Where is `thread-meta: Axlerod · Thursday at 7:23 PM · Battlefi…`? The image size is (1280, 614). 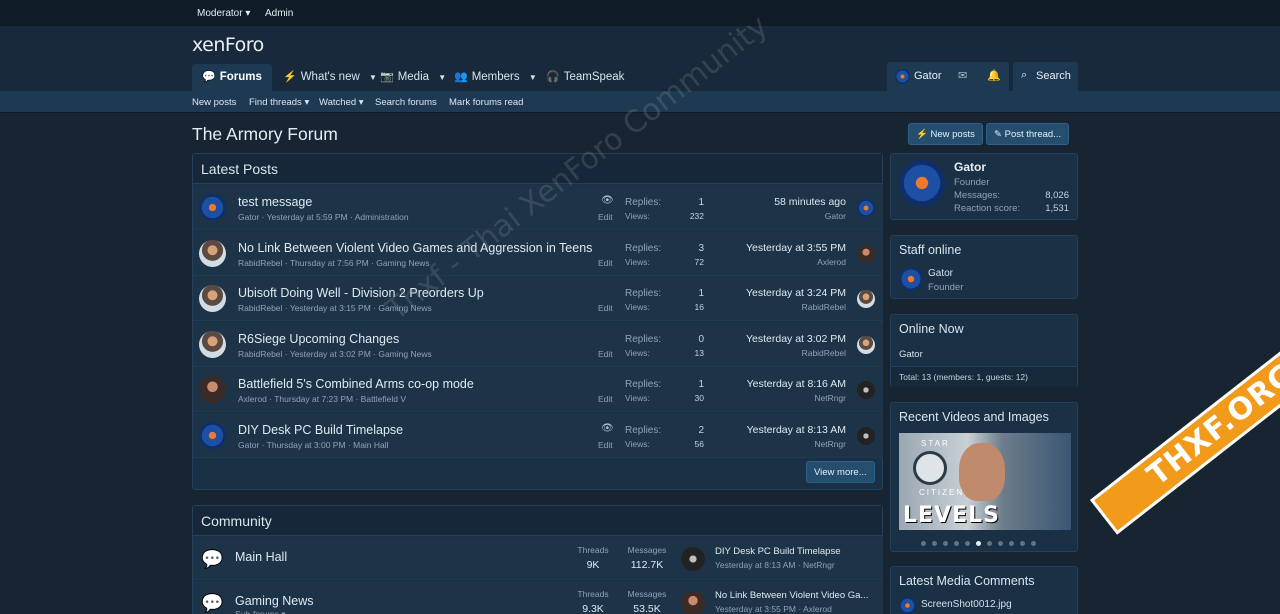
thread-meta: Axlerod · Thursday at 7:23 PM · Battlefi… is located at coordinates (322, 399).